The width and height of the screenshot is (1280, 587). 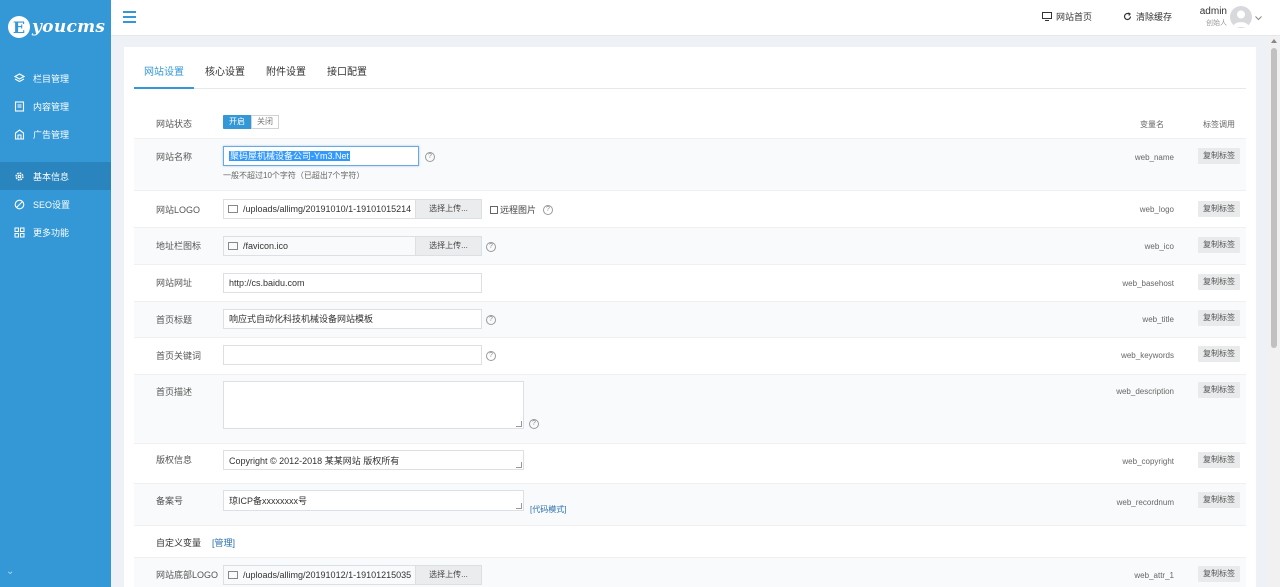 I want to click on scrollbar, so click(x=1274, y=311).